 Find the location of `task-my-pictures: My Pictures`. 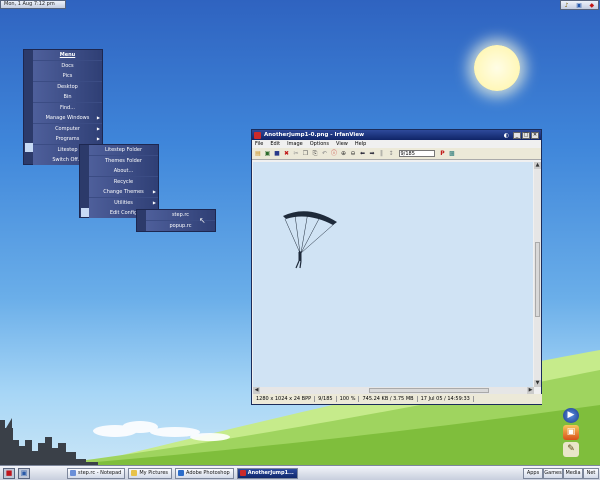

task-my-pictures: My Pictures is located at coordinates (150, 473).